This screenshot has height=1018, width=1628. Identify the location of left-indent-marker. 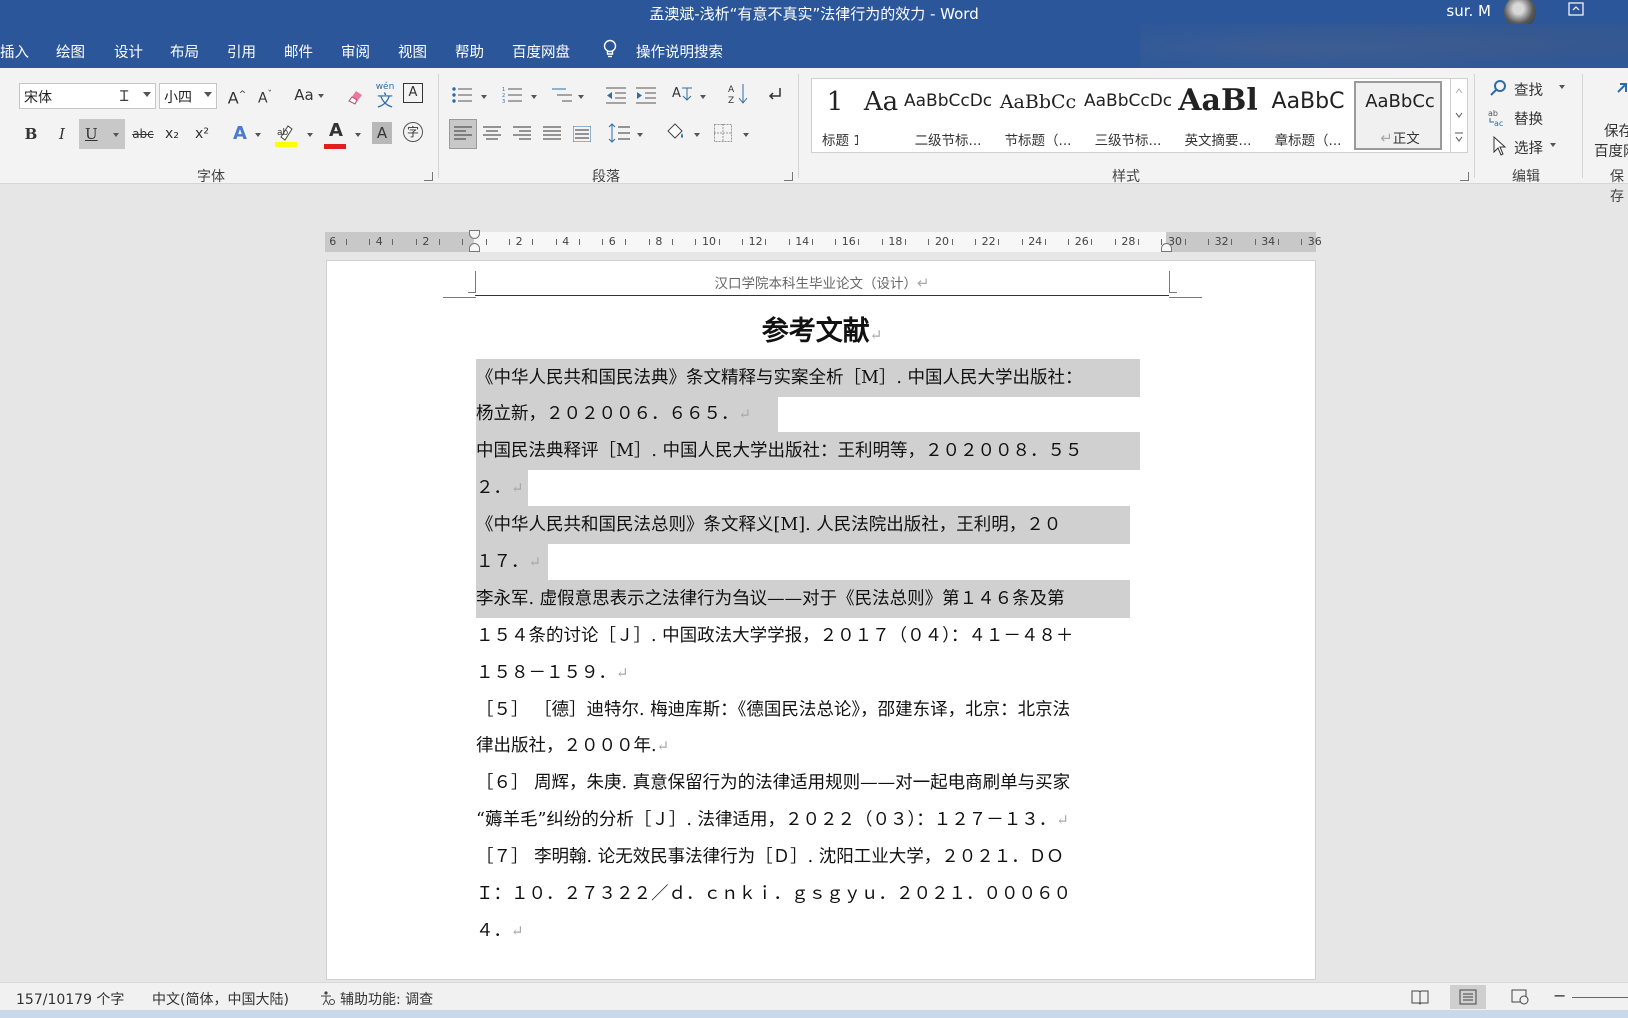
(474, 247).